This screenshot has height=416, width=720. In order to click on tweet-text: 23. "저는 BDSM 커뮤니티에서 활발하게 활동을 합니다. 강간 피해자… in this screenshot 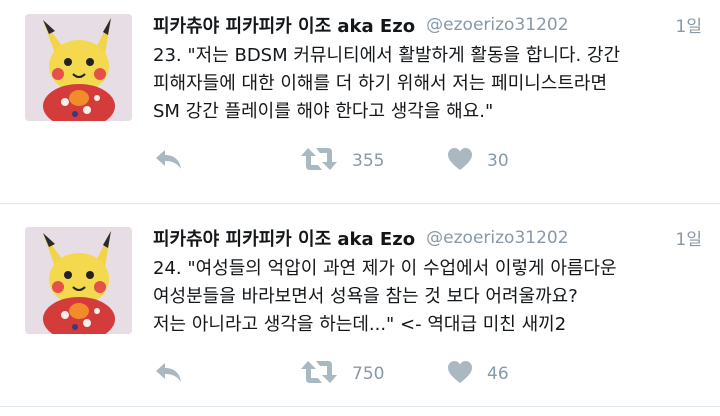, I will do `click(413, 84)`.